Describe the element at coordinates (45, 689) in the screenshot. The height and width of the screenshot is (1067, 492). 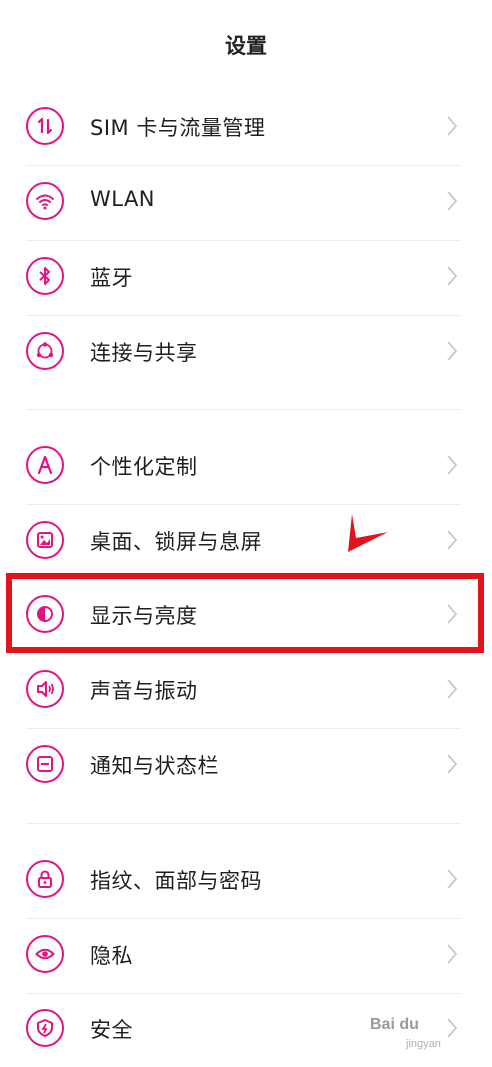
I see `sound-icon` at that location.